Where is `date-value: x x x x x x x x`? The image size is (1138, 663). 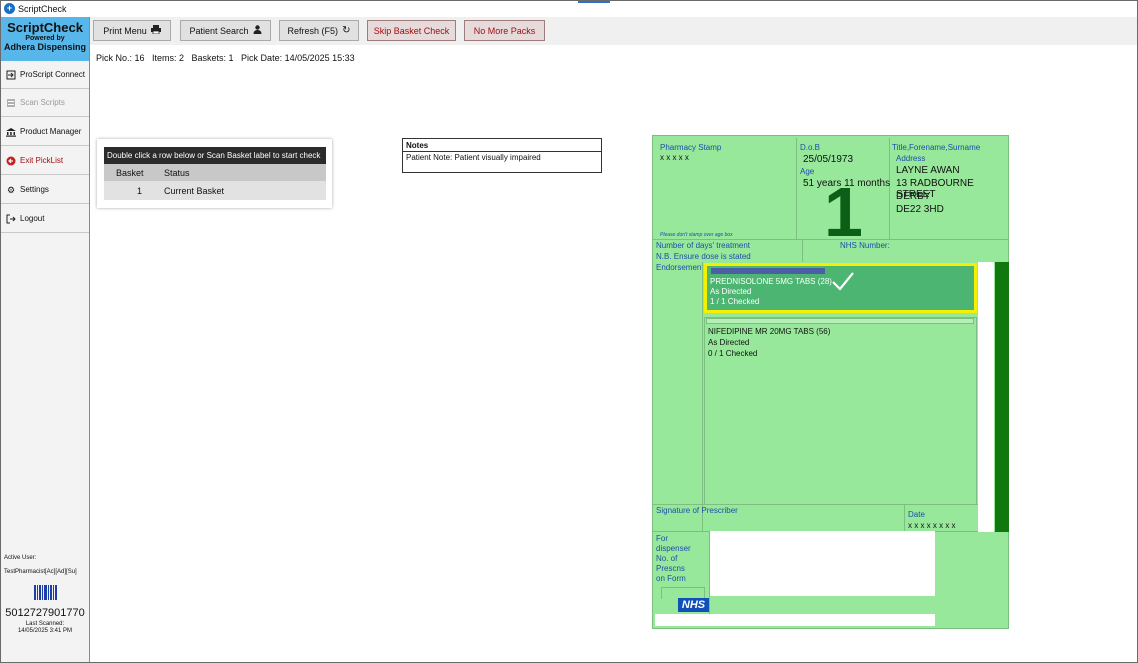 date-value: x x x x x x x x is located at coordinates (932, 525).